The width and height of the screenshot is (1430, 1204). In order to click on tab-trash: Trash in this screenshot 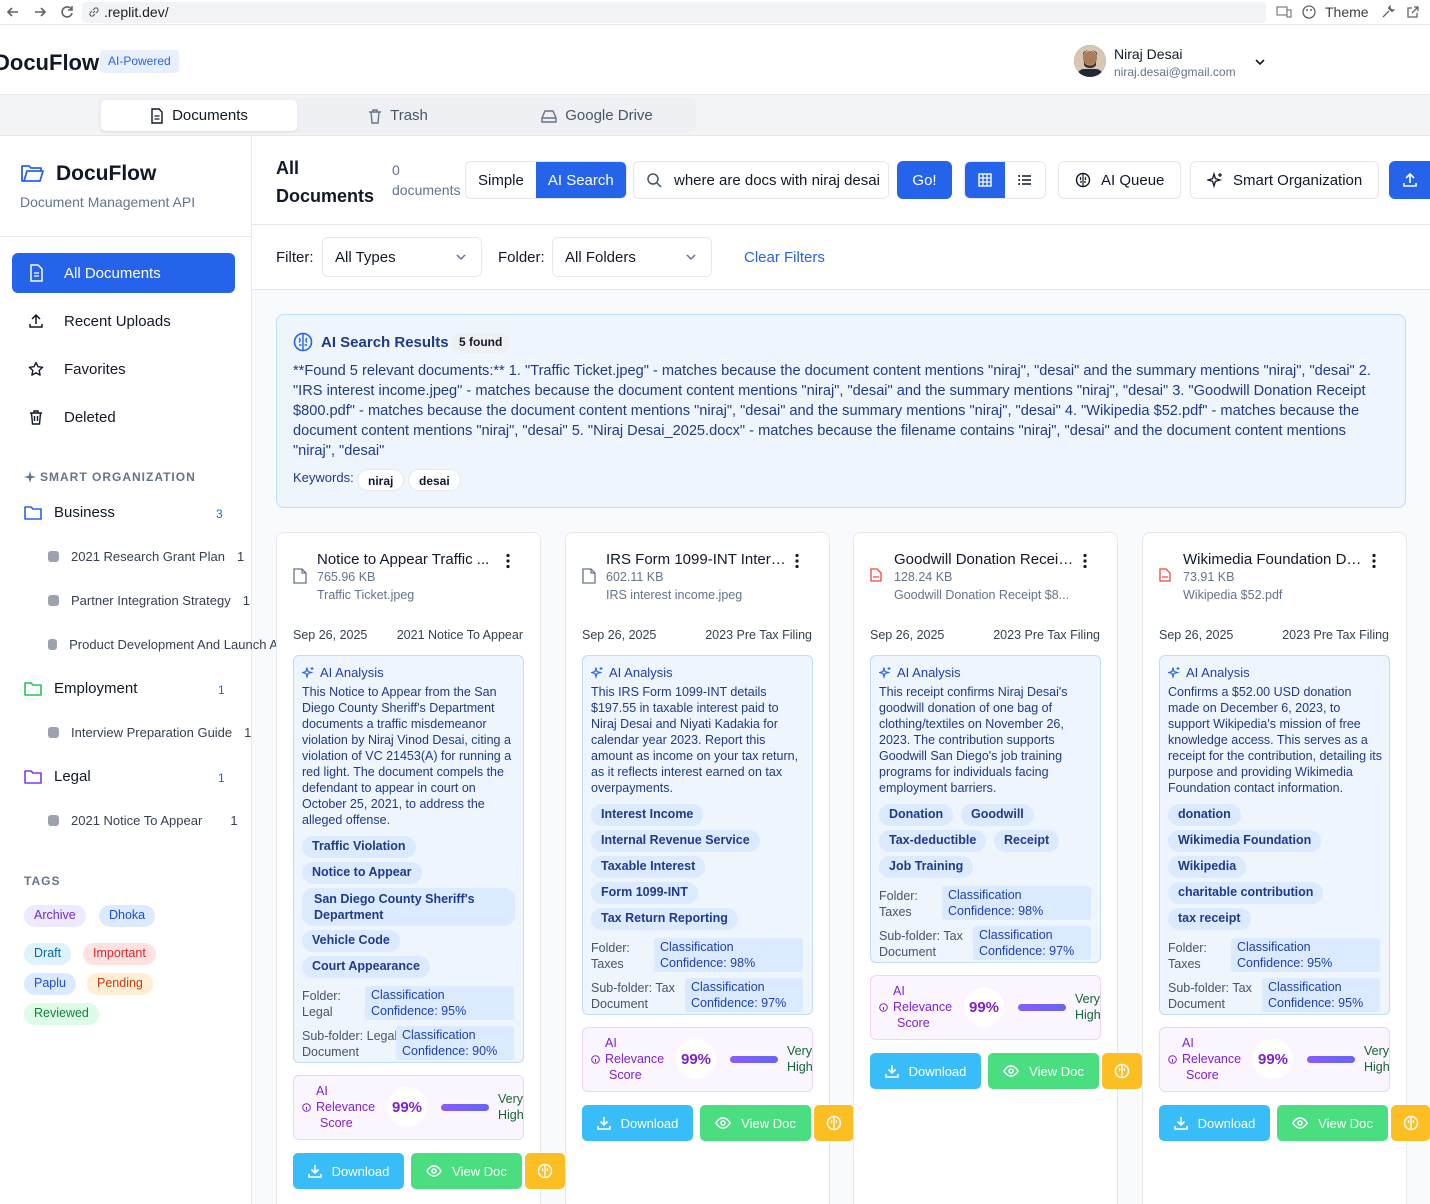, I will do `click(398, 115)`.